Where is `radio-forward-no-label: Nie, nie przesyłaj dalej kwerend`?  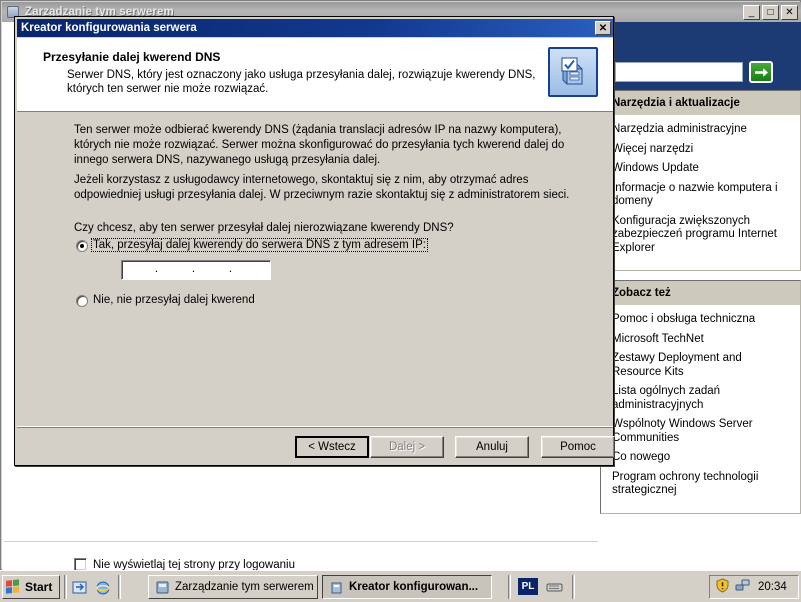
radio-forward-no-label: Nie, nie przesyłaj dalej kwerend is located at coordinates (174, 300).